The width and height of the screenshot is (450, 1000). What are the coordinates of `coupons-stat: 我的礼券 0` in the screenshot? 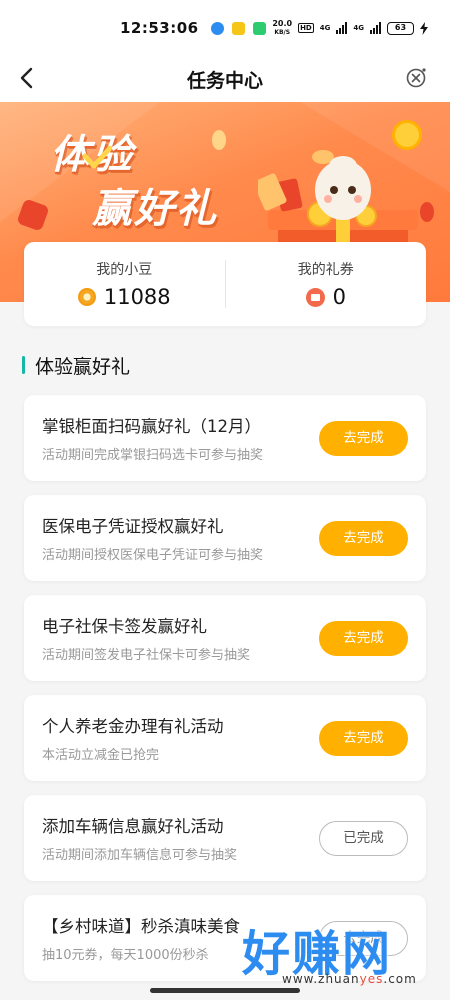 It's located at (326, 284).